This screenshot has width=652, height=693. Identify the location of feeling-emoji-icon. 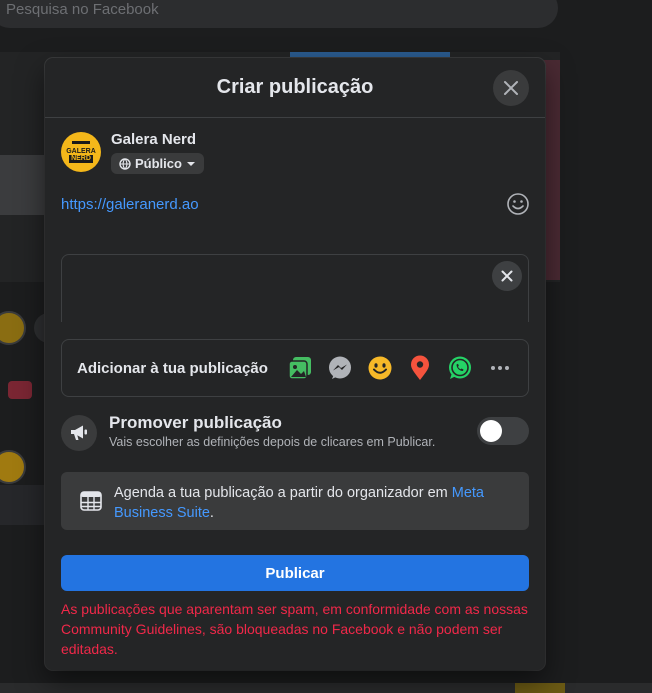
(379, 368).